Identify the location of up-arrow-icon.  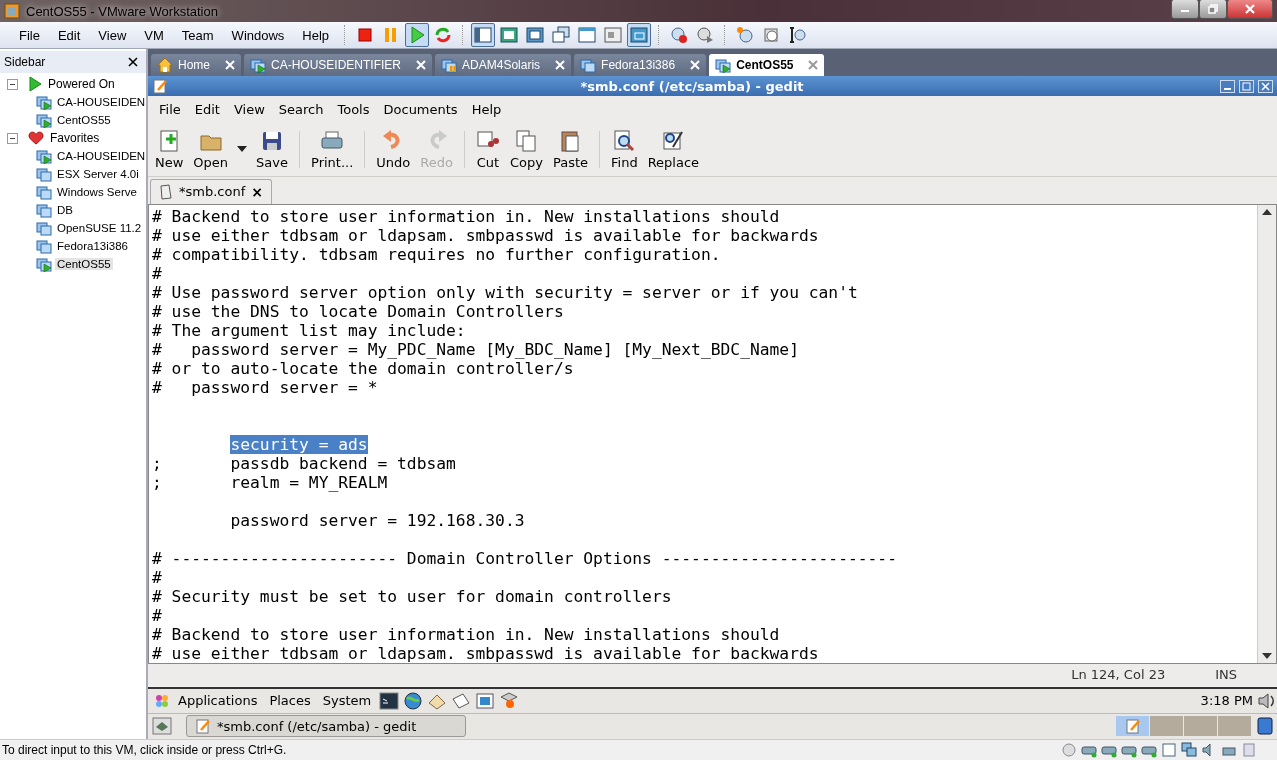
(1267, 211).